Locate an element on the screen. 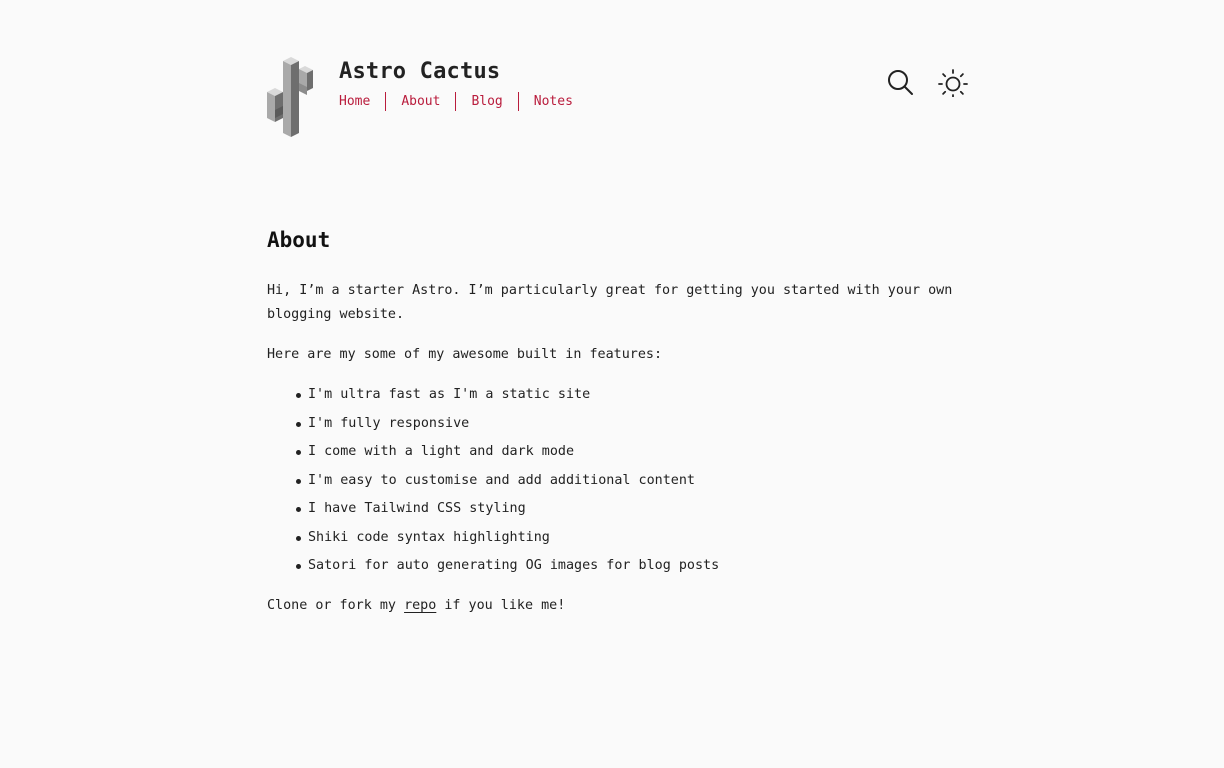  theme-toggle-button is located at coordinates (953, 83).